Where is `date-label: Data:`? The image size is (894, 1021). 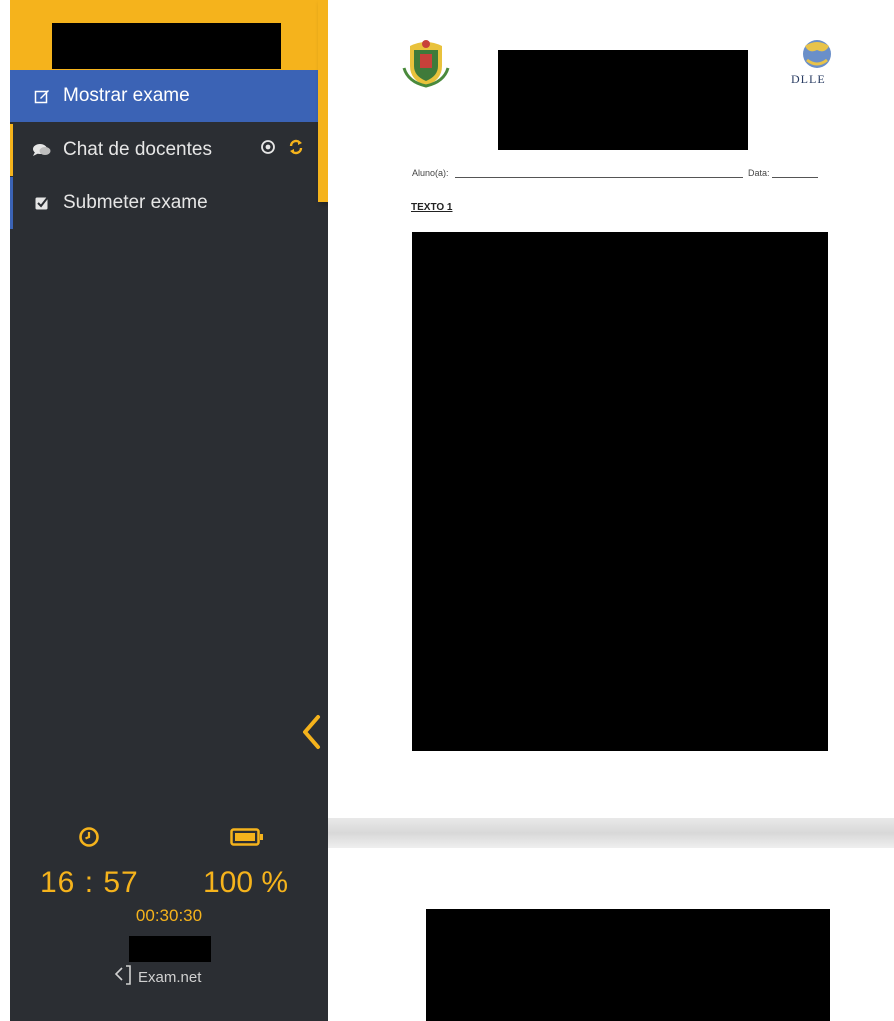
date-label: Data: is located at coordinates (759, 173).